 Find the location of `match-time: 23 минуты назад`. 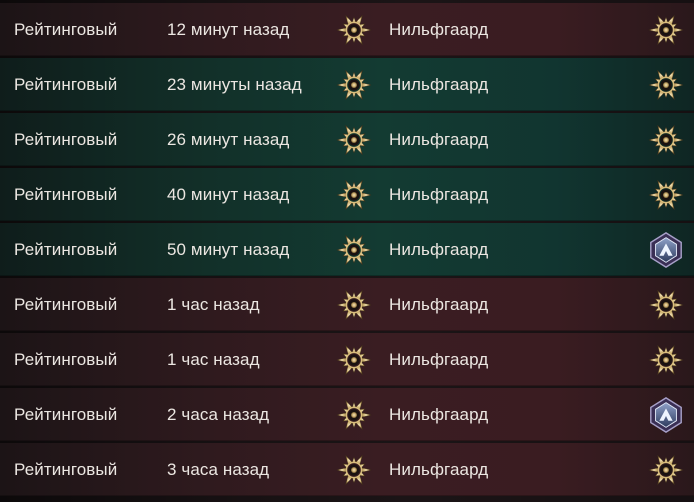

match-time: 23 минуты назад is located at coordinates (234, 84).